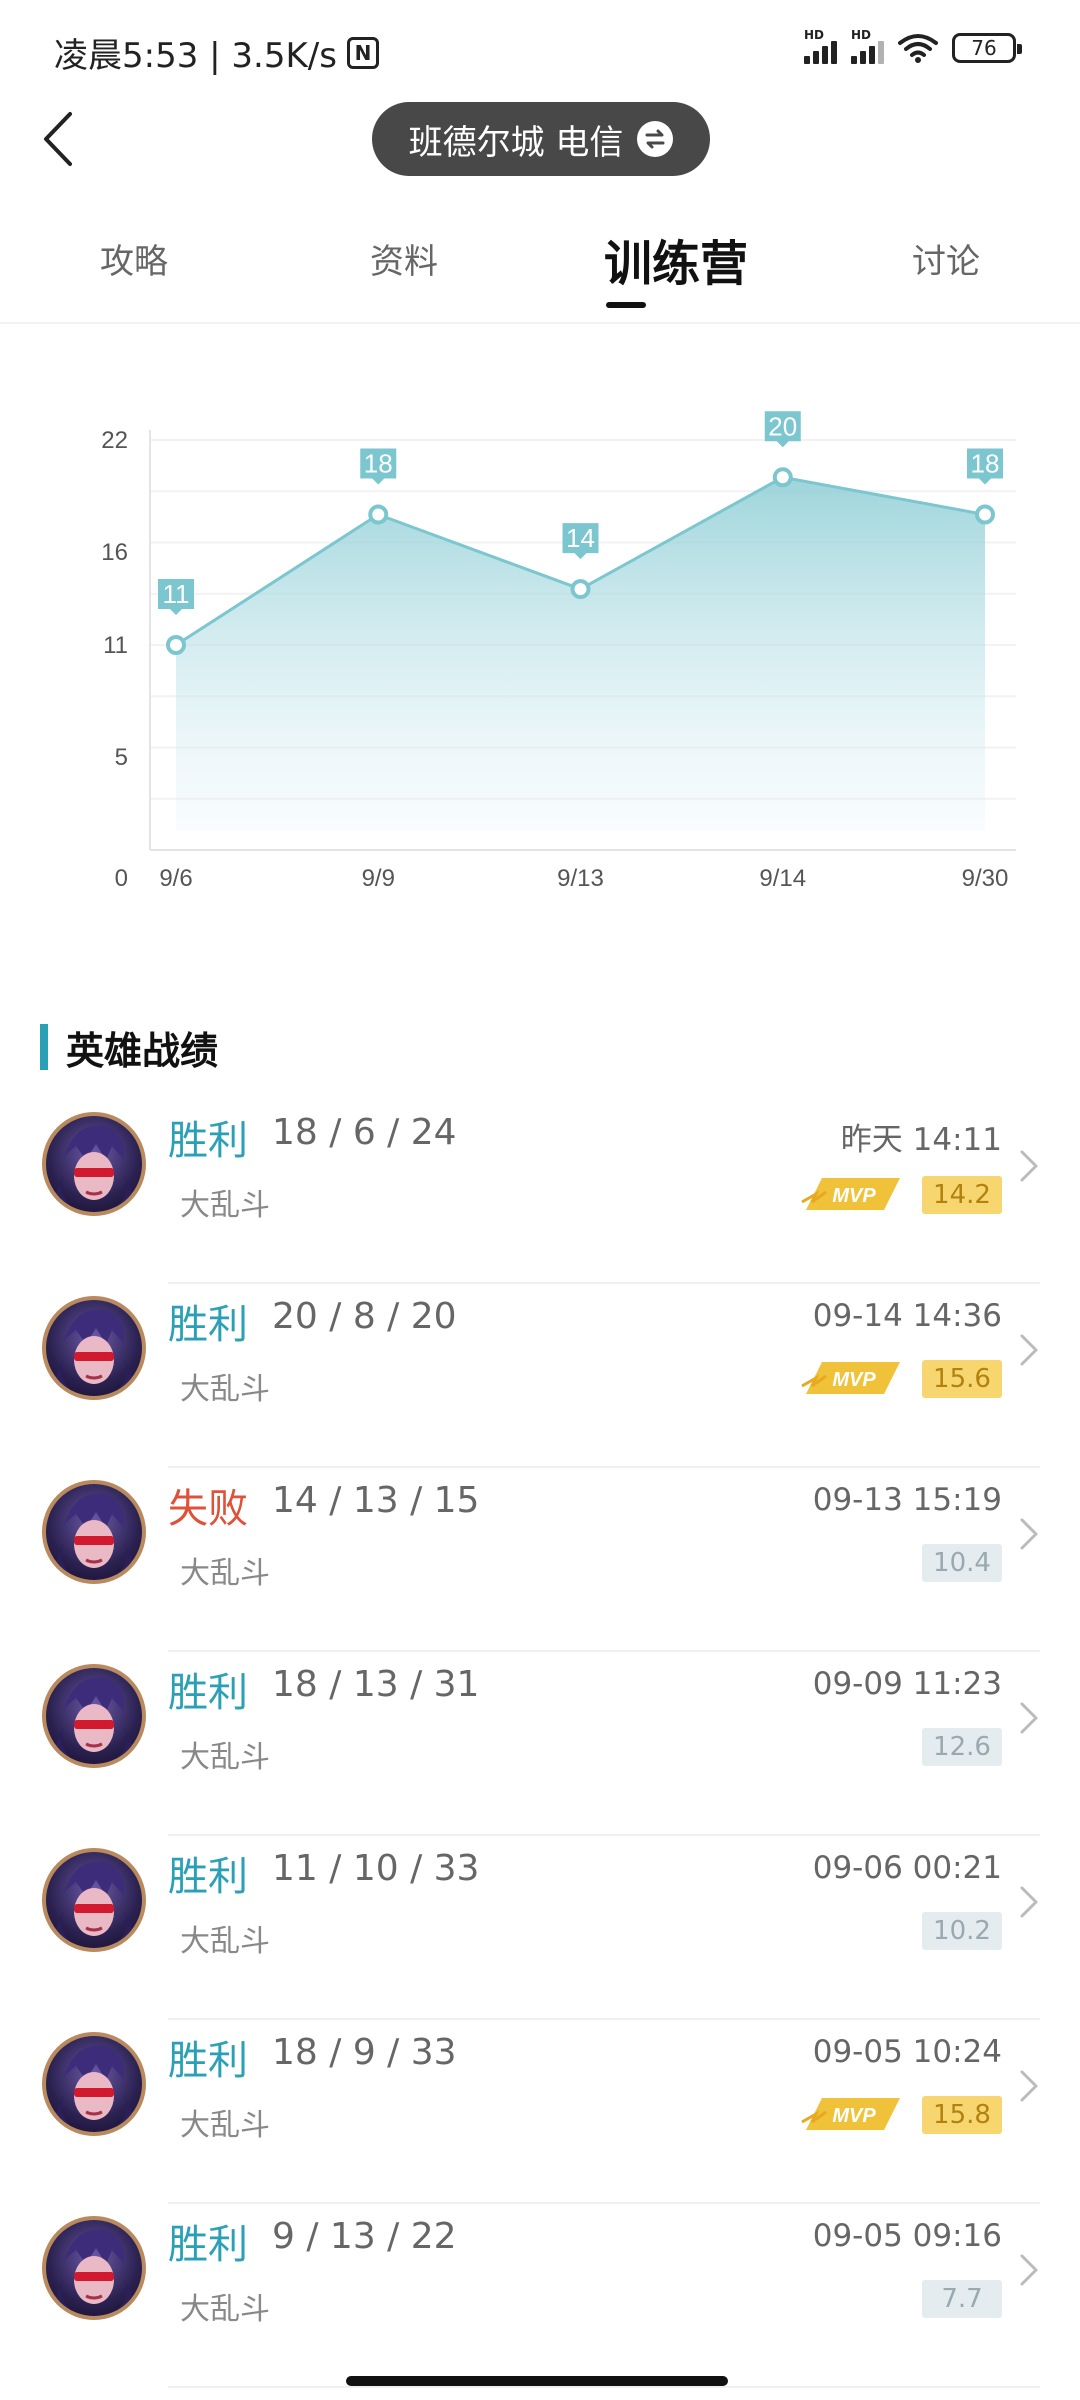 The image size is (1080, 2400). Describe the element at coordinates (921, 1140) in the screenshot. I see `match-time: 昨天 14:11` at that location.